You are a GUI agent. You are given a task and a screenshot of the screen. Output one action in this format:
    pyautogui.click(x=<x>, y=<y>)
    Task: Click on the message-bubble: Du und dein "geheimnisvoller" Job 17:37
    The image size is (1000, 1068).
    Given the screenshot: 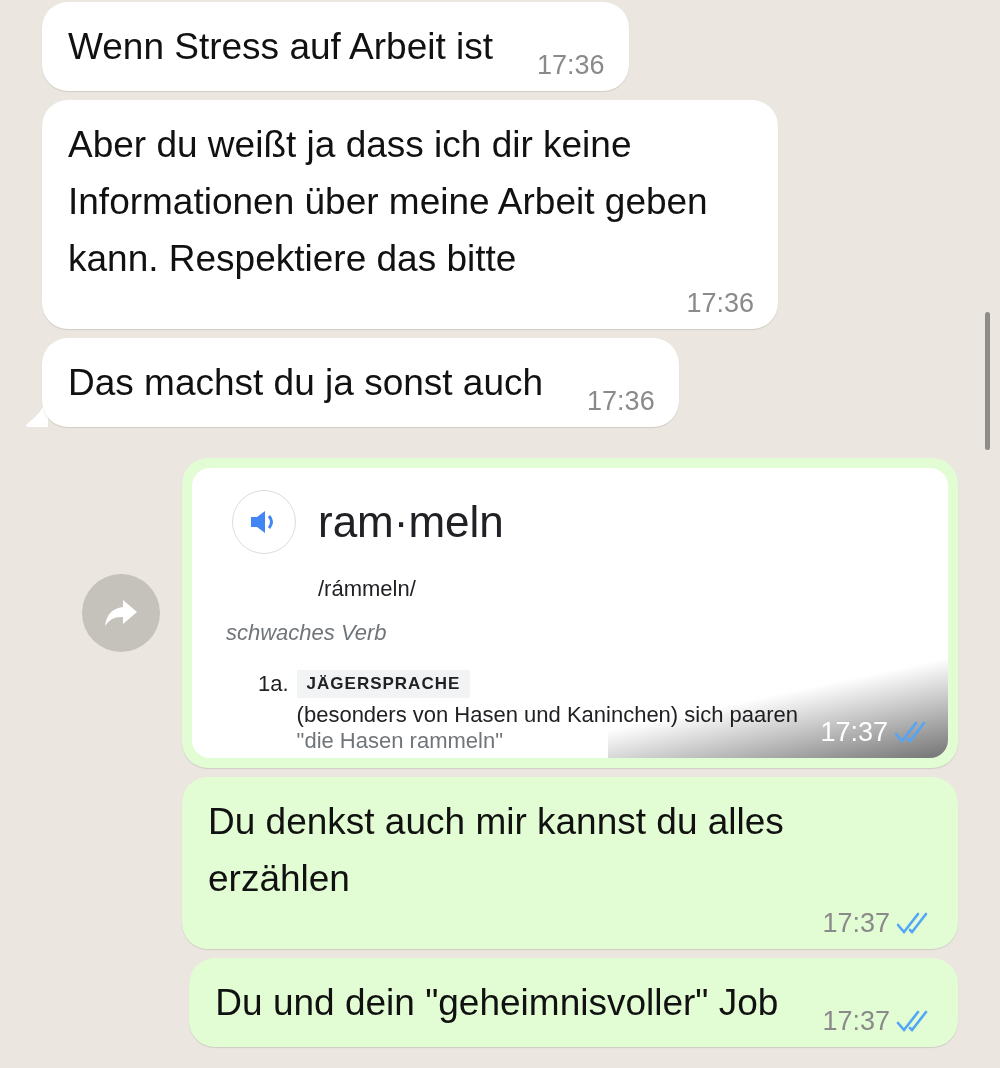 What is the action you would take?
    pyautogui.click(x=573, y=1002)
    